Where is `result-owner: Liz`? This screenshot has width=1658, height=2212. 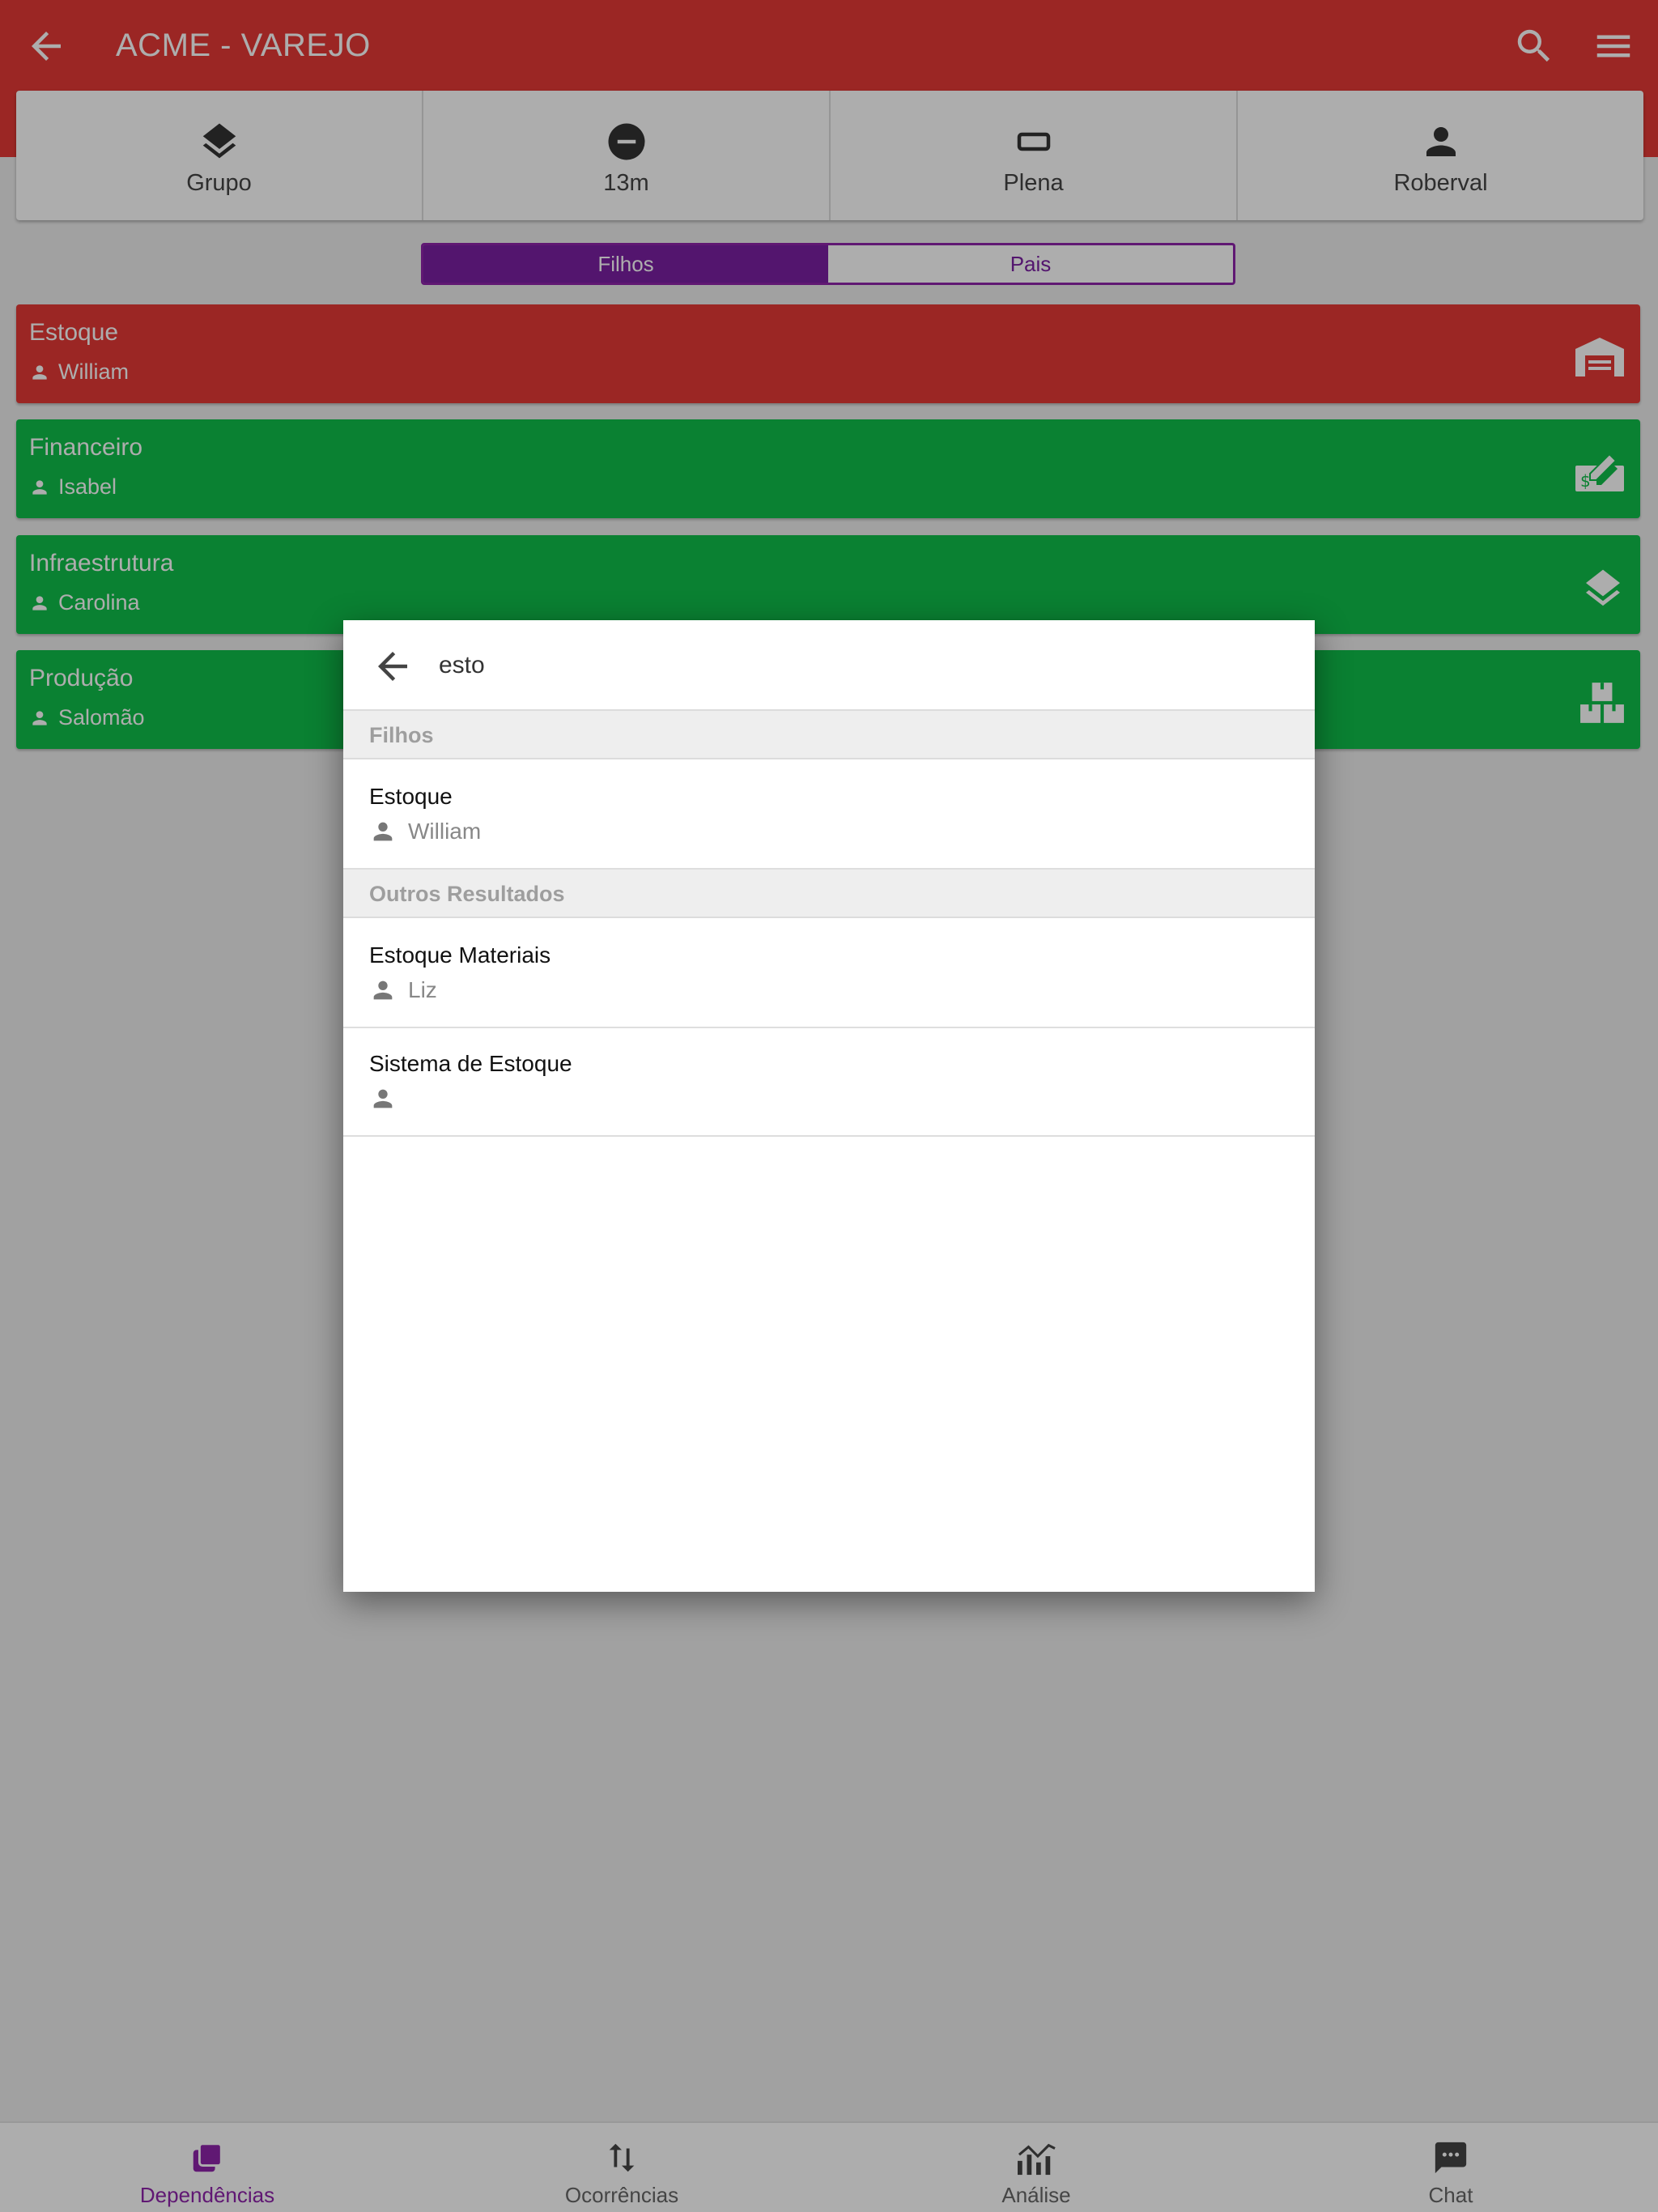
result-owner: Liz is located at coordinates (403, 990).